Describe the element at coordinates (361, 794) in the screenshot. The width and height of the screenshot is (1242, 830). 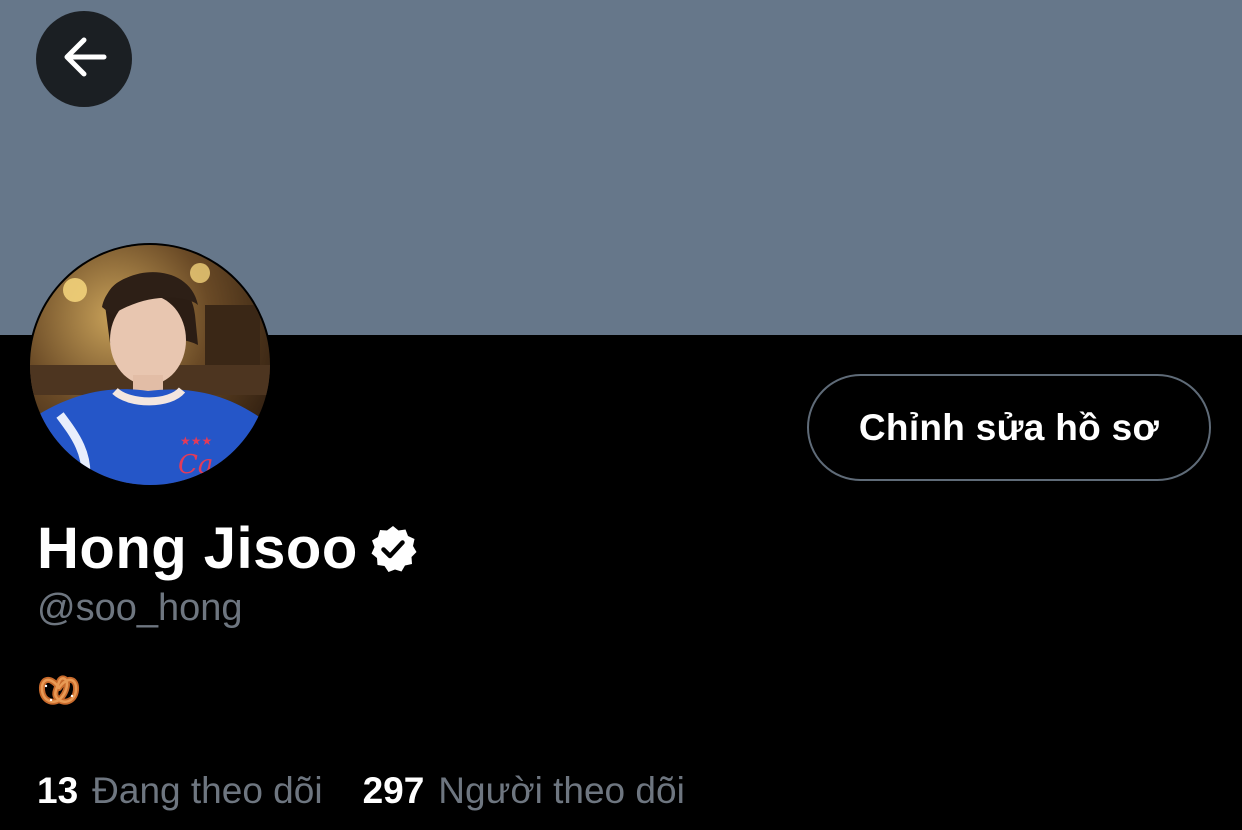
I see `follow-stats: 13 Đang theo dõi 297 Người theo dõi` at that location.